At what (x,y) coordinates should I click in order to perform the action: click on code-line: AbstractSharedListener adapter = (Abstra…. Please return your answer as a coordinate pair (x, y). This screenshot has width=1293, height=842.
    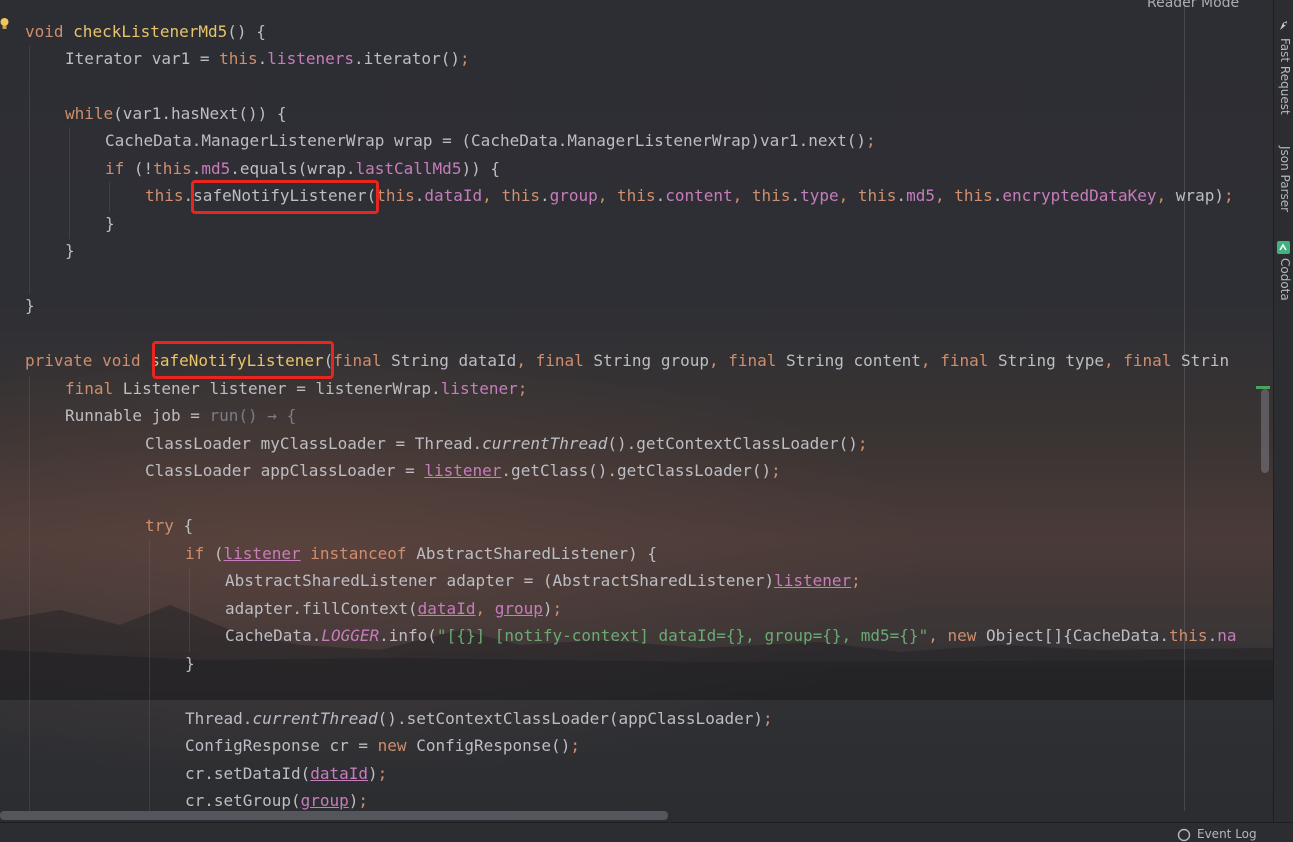
    Looking at the image, I should click on (543, 580).